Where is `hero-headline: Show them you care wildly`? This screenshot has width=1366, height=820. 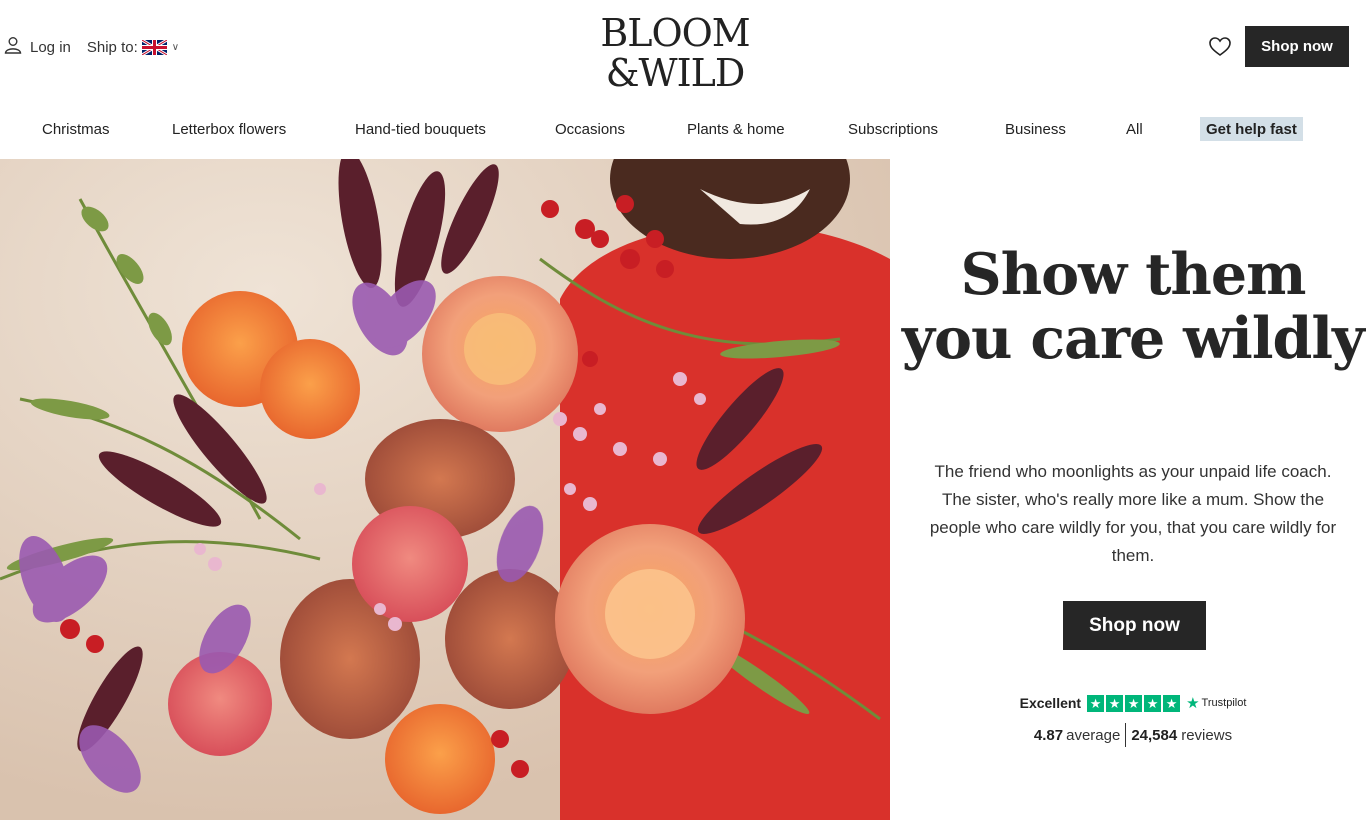 hero-headline: Show them you care wildly is located at coordinates (1133, 306).